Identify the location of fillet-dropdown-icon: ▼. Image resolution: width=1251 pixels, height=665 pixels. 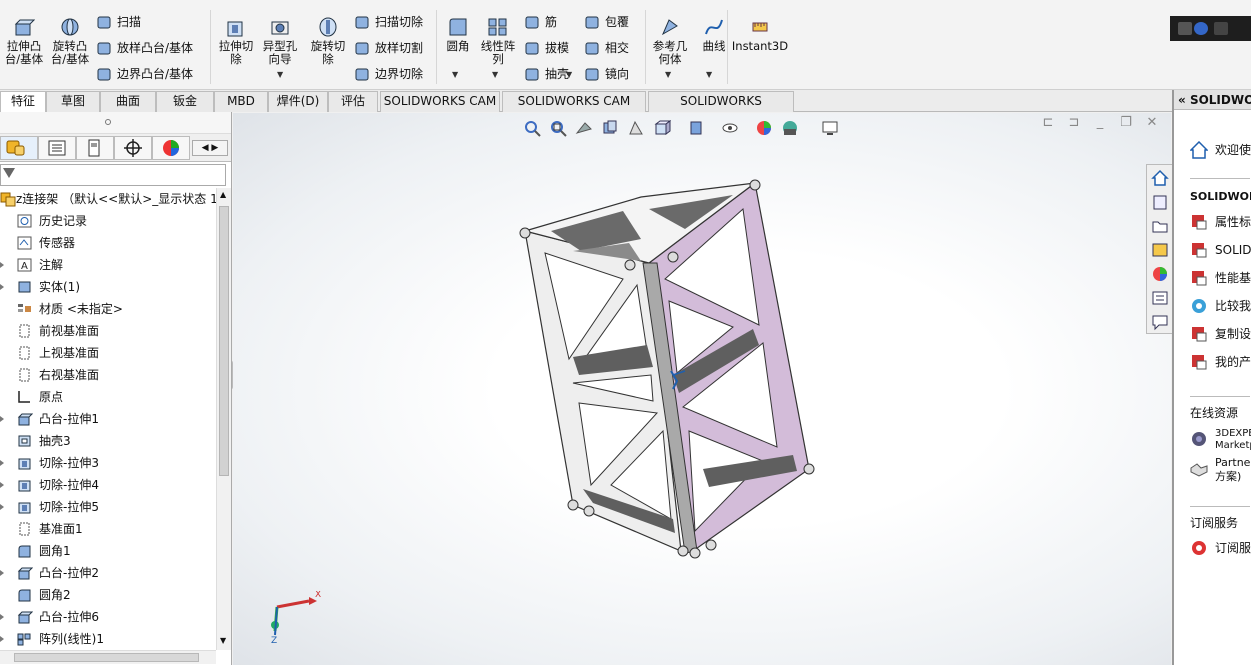
(455, 74).